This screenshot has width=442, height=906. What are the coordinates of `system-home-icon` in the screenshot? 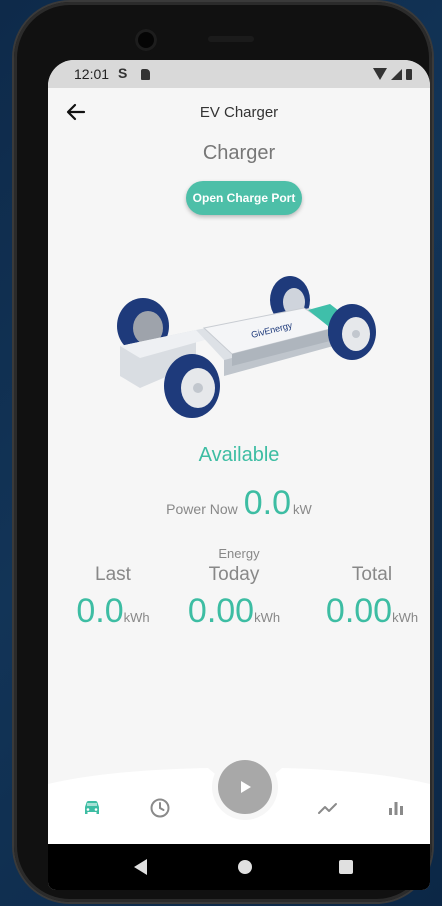 It's located at (245, 867).